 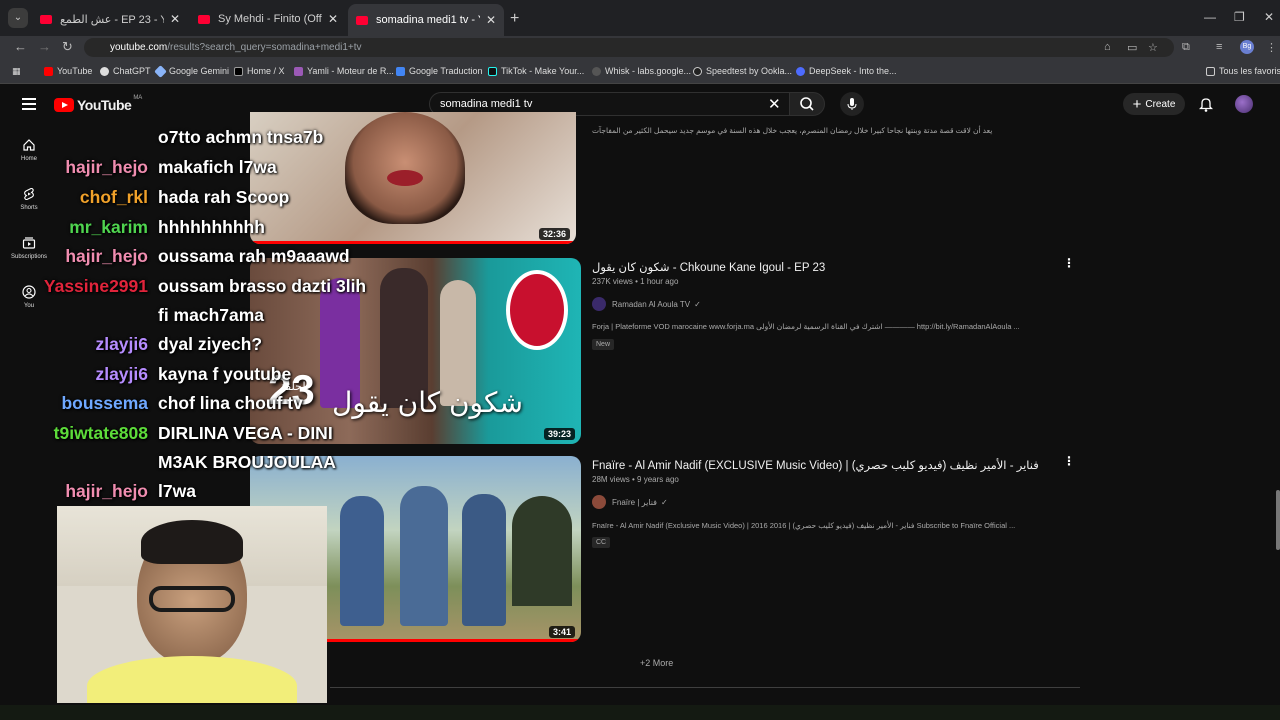 I want to click on media-controls-icon: ≡, so click(x=1219, y=47).